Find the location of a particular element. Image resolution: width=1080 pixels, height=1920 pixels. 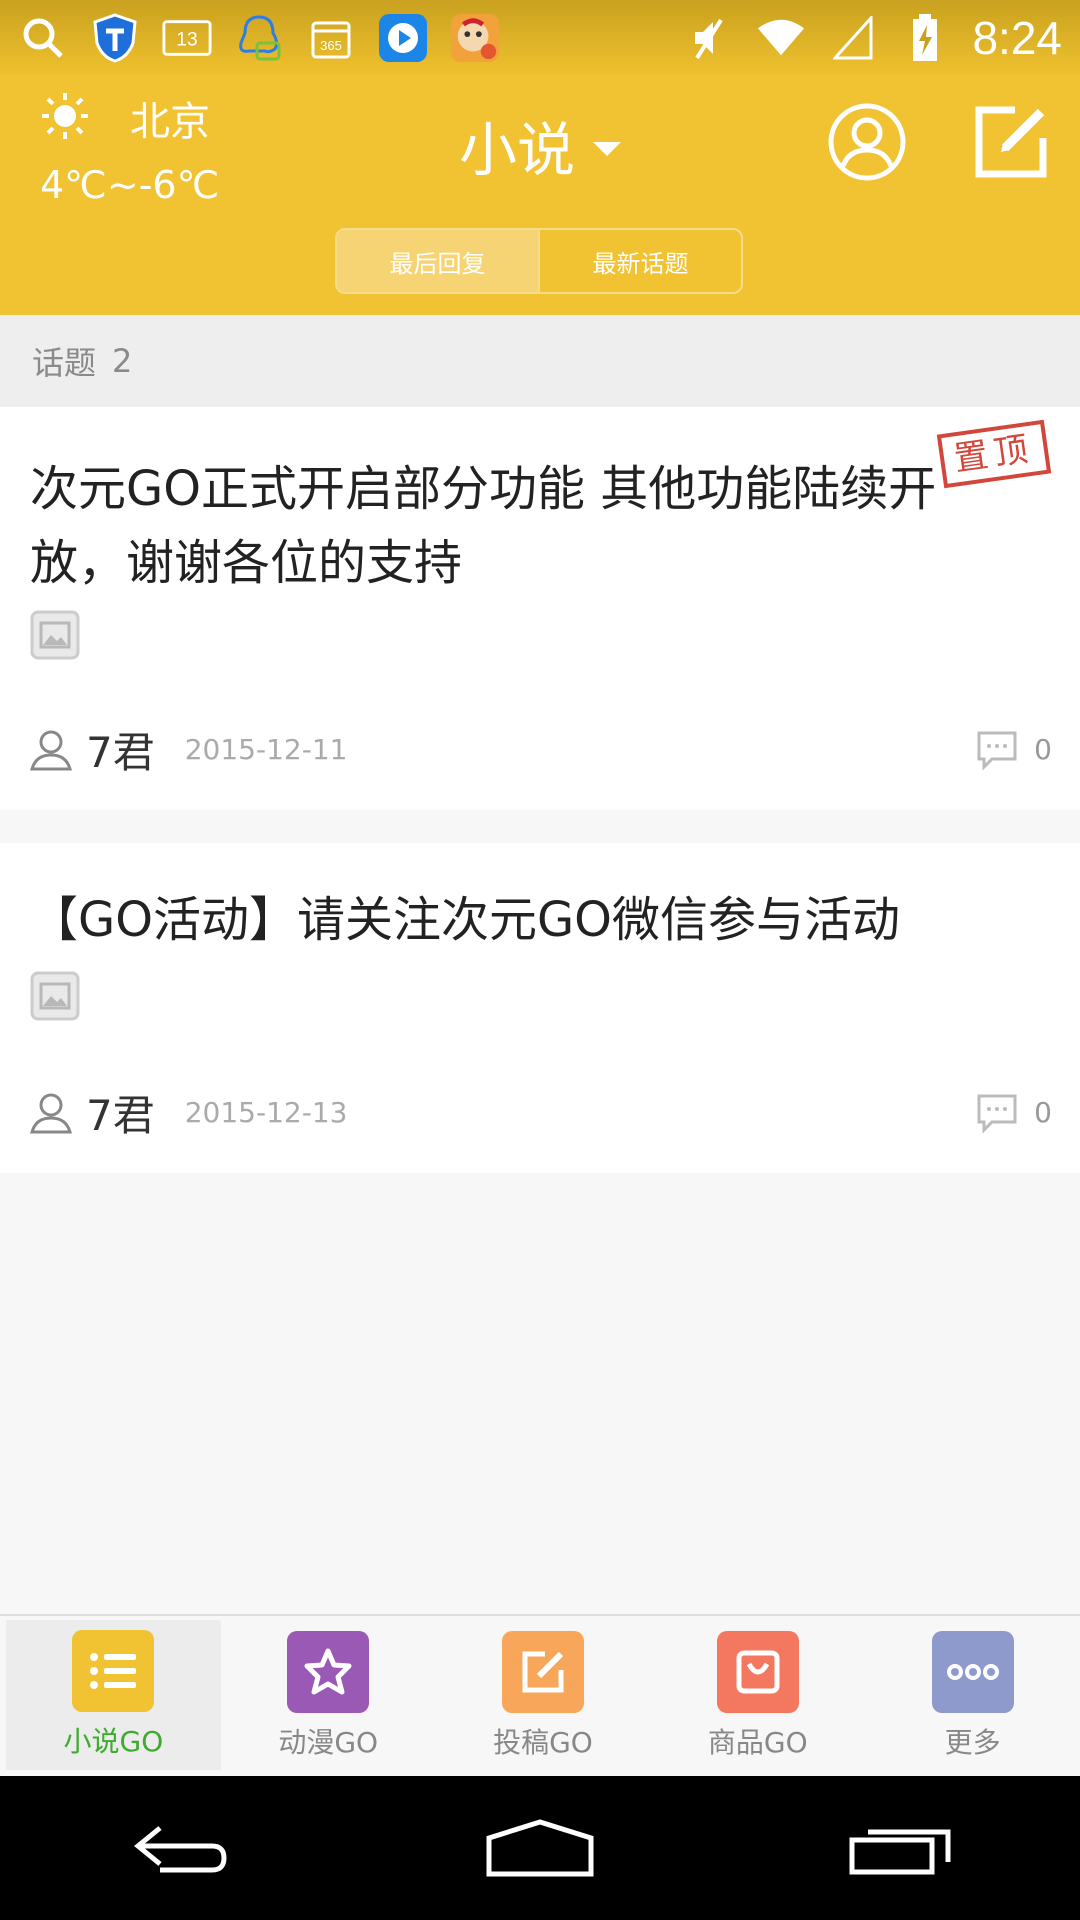

game-app-icon is located at coordinates (475, 38).